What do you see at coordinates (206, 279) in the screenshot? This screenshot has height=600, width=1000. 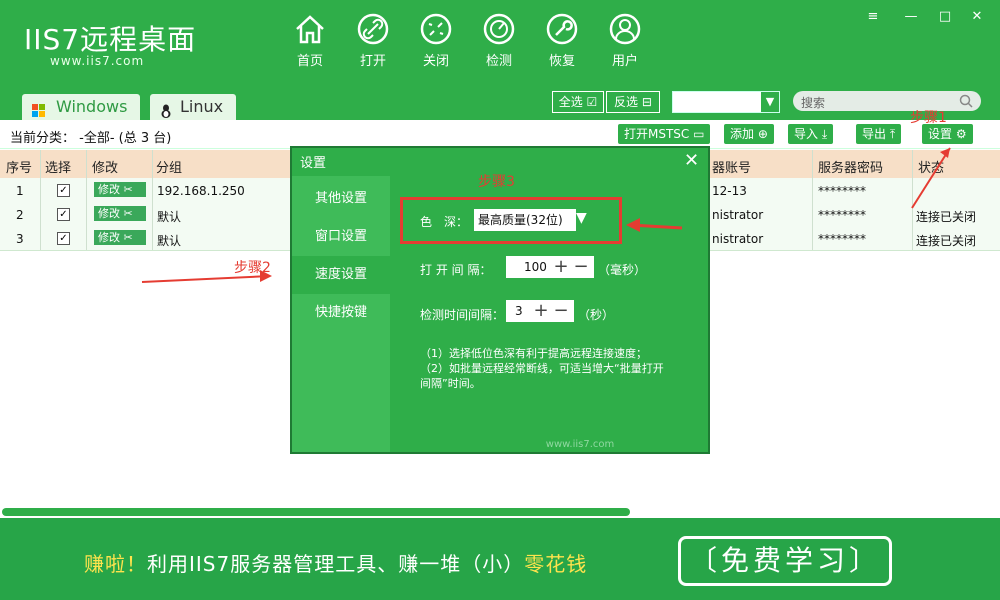 I see `arrow-step2` at bounding box center [206, 279].